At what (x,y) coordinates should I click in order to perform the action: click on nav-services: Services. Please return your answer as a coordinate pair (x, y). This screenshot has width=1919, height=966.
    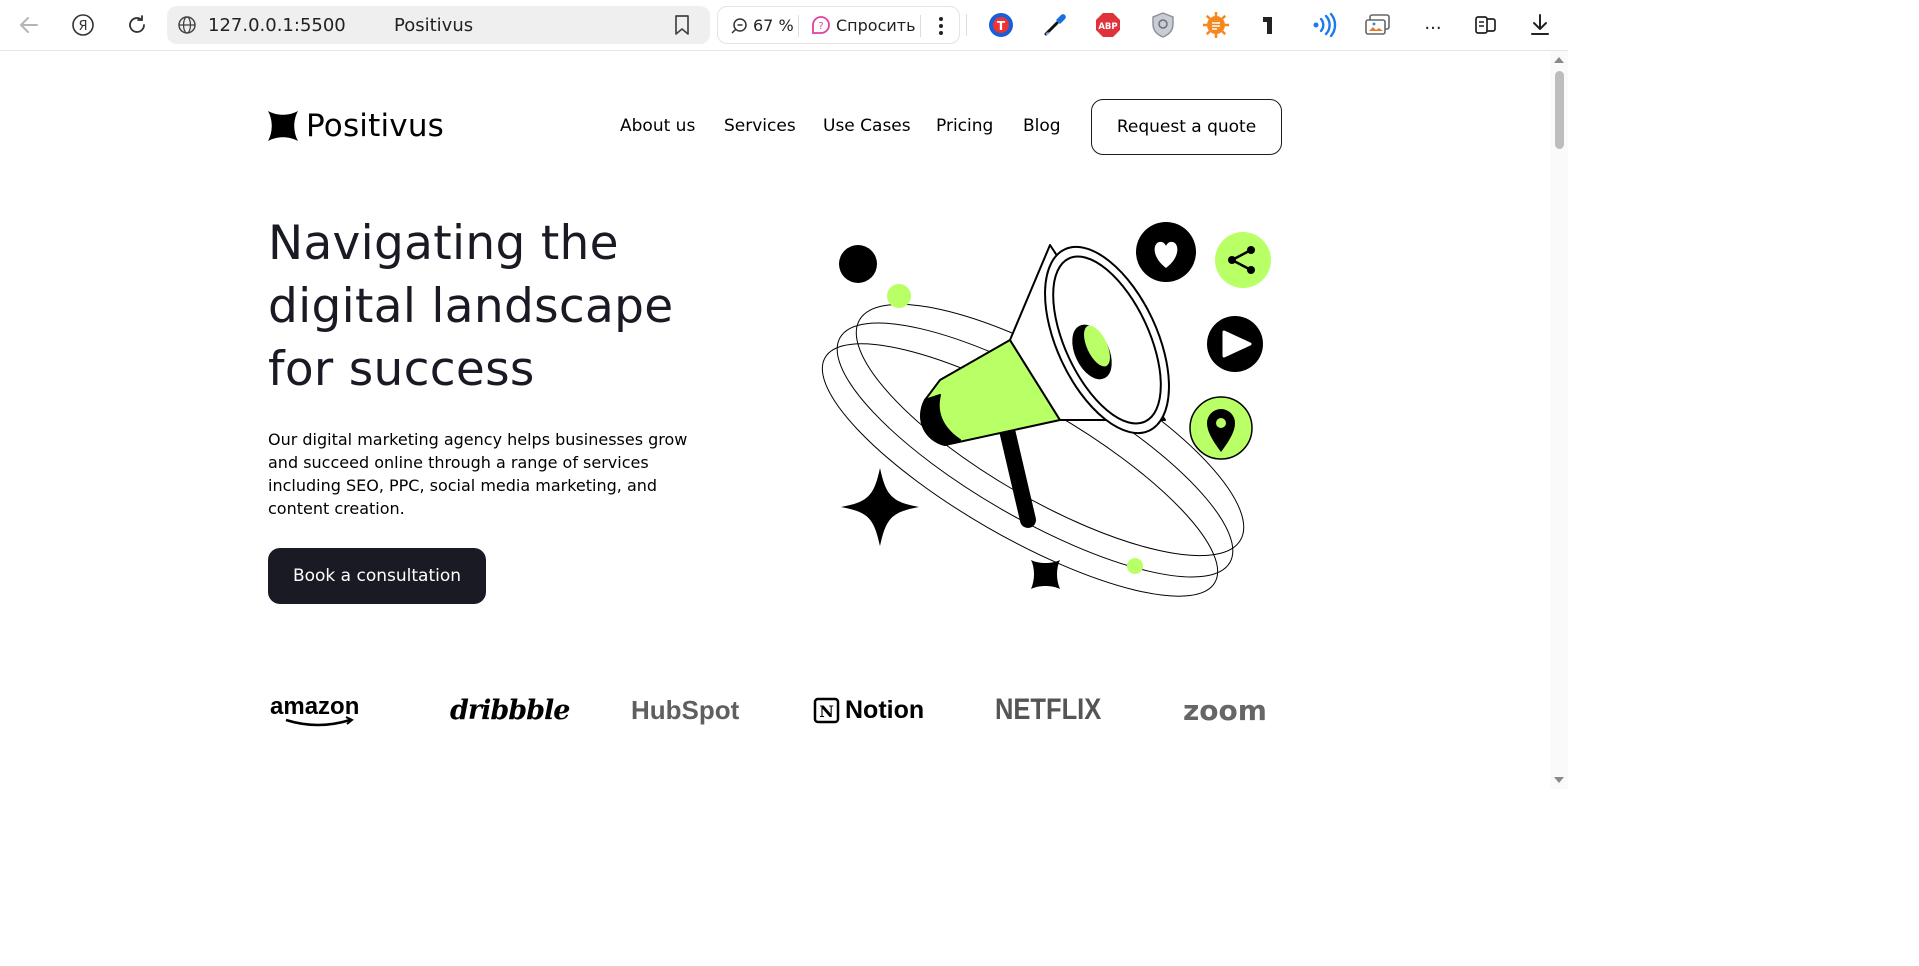
    Looking at the image, I should click on (760, 126).